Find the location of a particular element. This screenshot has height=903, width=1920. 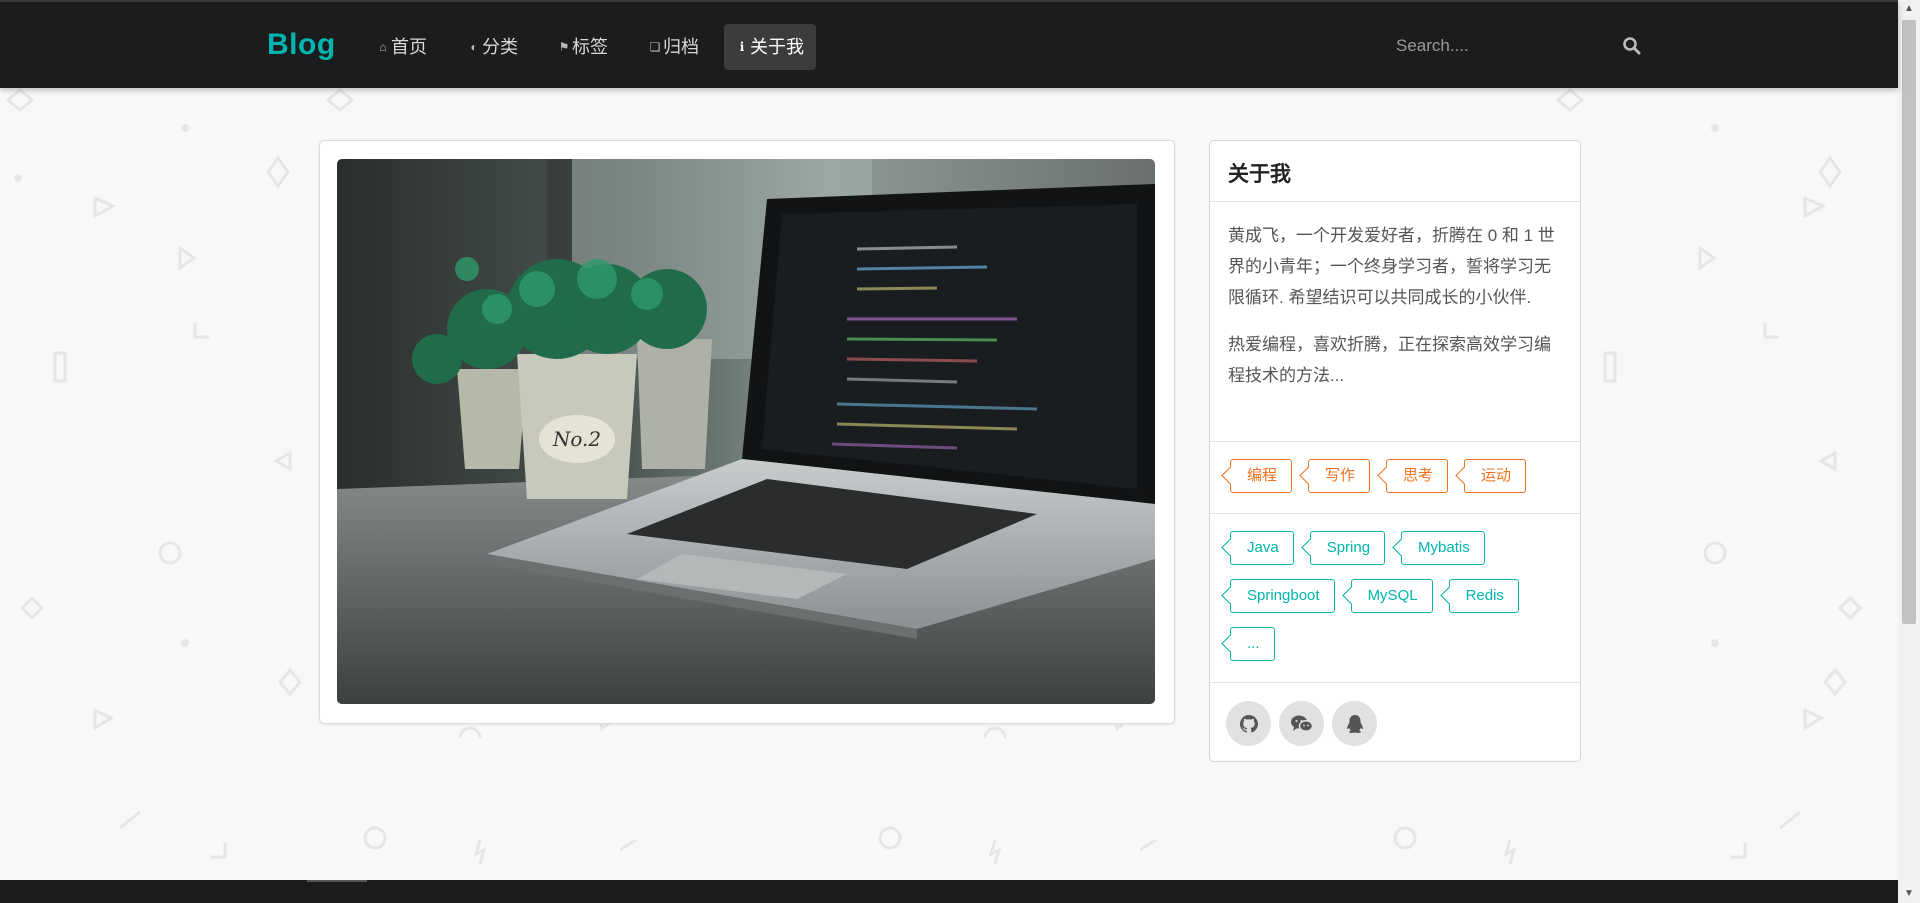

nav-item-category: ◐ 分类 is located at coordinates (493, 47).